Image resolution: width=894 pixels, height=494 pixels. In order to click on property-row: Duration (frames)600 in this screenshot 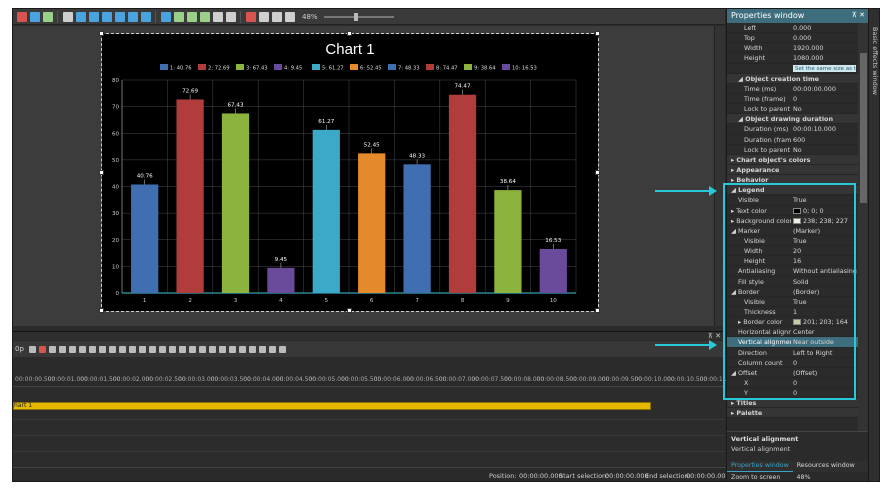, I will do `click(792, 140)`.